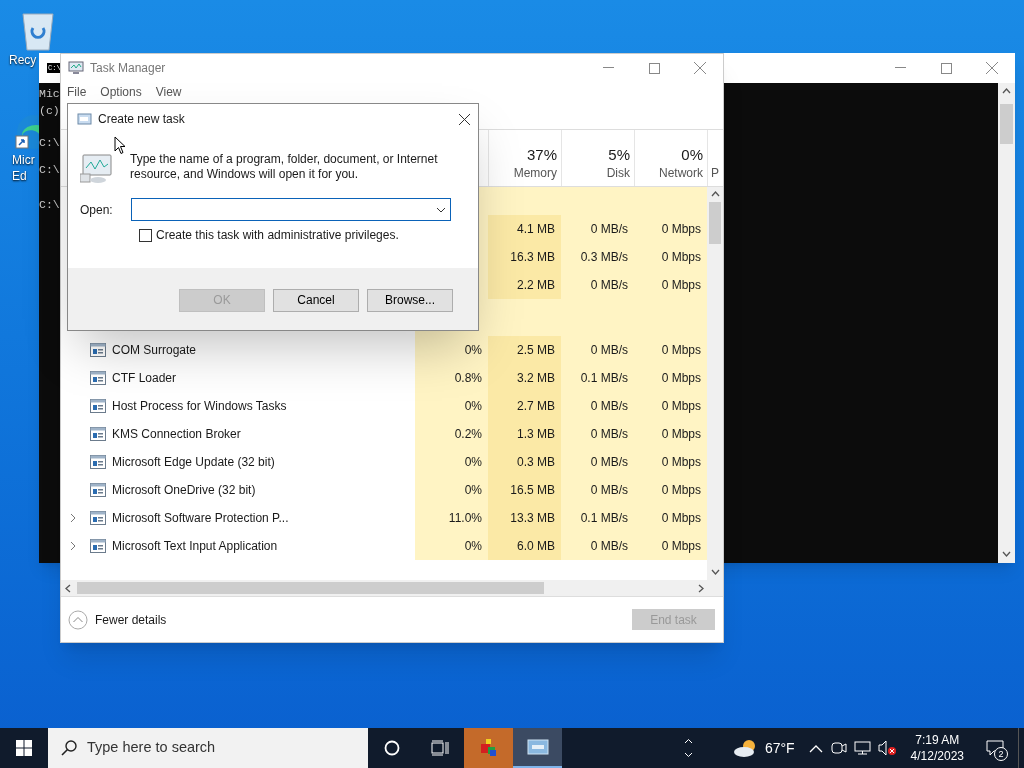  I want to click on process-name: CTF Loader, so click(144, 378).